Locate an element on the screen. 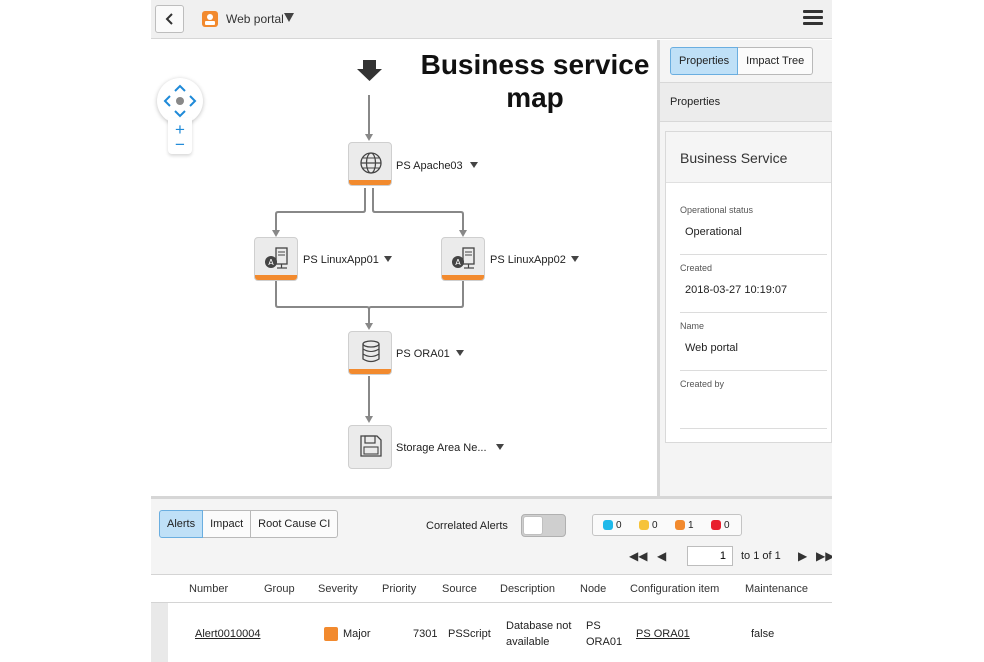 This screenshot has height=662, width=984. page-number-input is located at coordinates (710, 556).